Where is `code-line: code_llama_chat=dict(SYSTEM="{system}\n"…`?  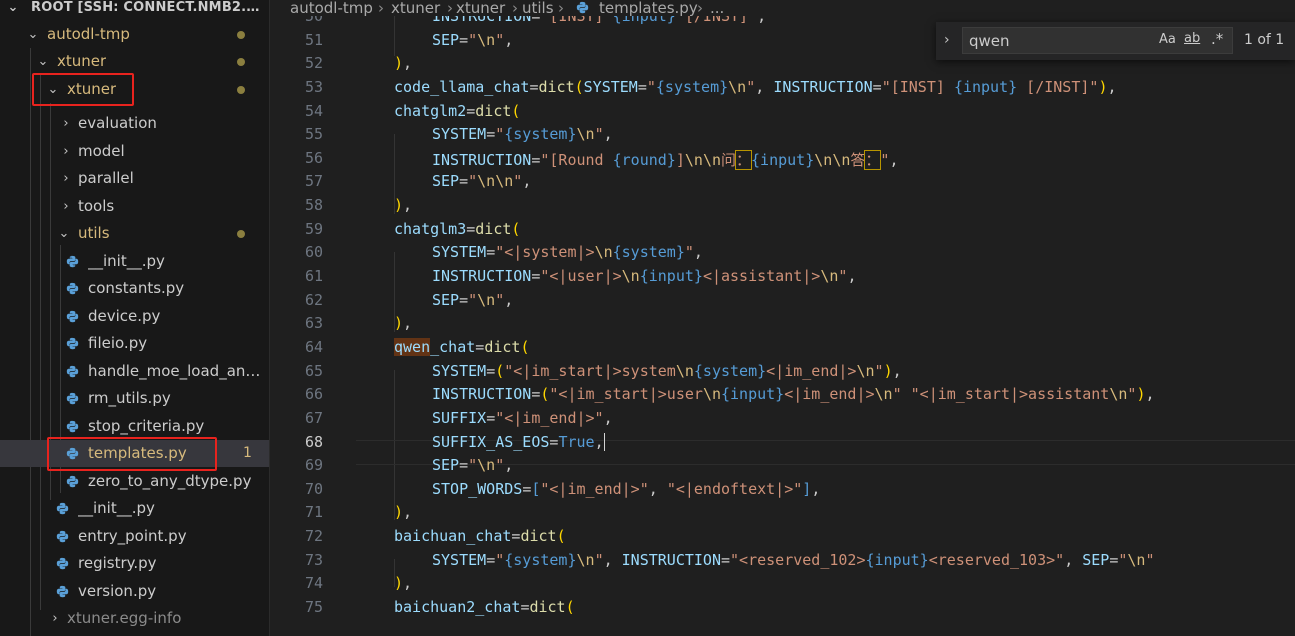 code-line: code_llama_chat=dict(SYSTEM="{system}\n"… is located at coordinates (755, 87).